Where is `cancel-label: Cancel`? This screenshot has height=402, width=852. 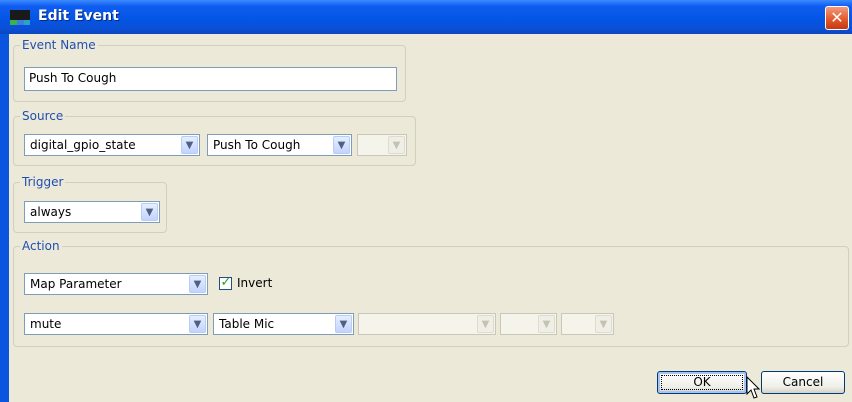 cancel-label: Cancel is located at coordinates (803, 382).